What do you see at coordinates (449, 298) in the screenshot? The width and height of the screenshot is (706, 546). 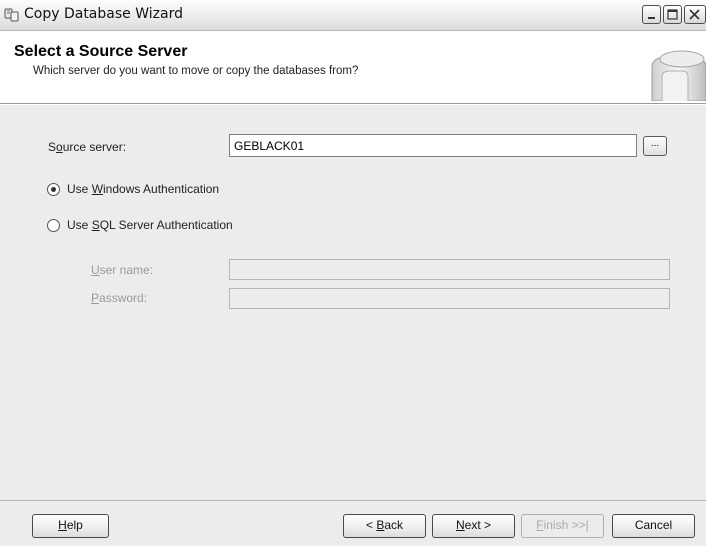 I see `password-input` at bounding box center [449, 298].